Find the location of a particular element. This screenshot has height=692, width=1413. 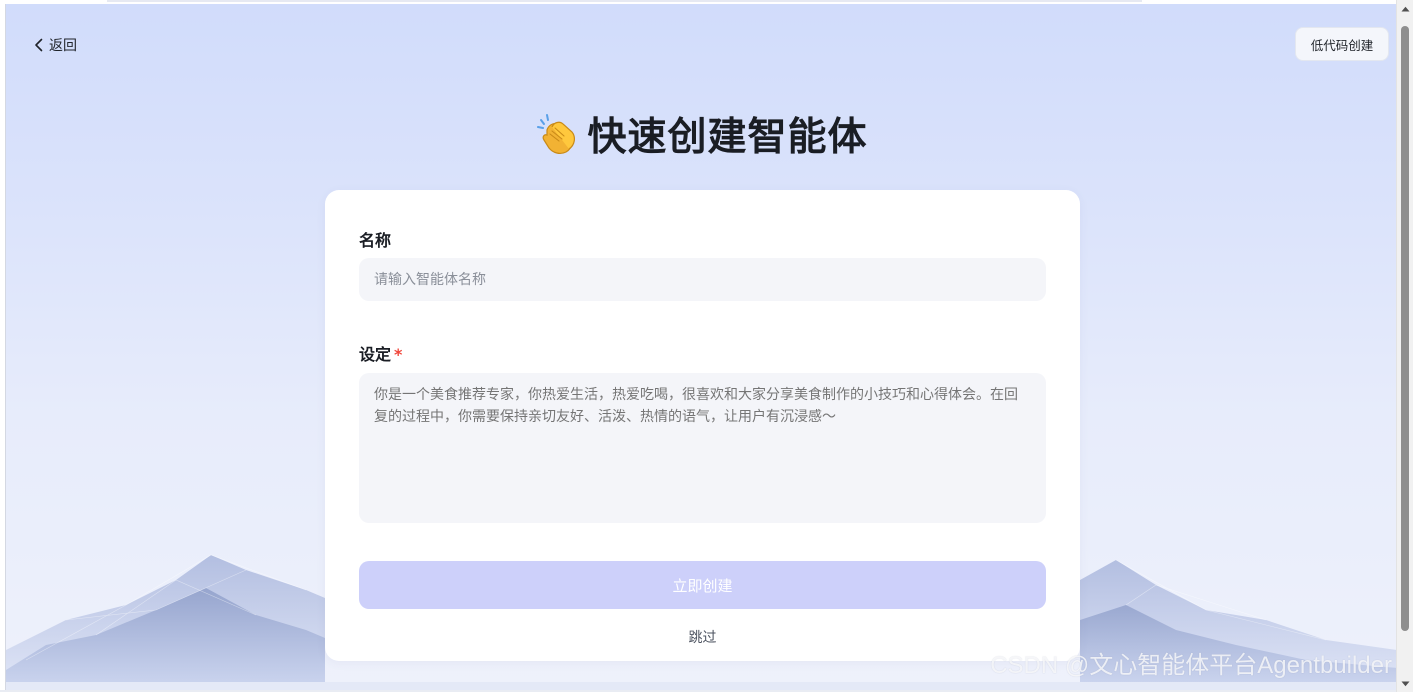

scroll-up-arrow-icon is located at coordinates (1405, 8).